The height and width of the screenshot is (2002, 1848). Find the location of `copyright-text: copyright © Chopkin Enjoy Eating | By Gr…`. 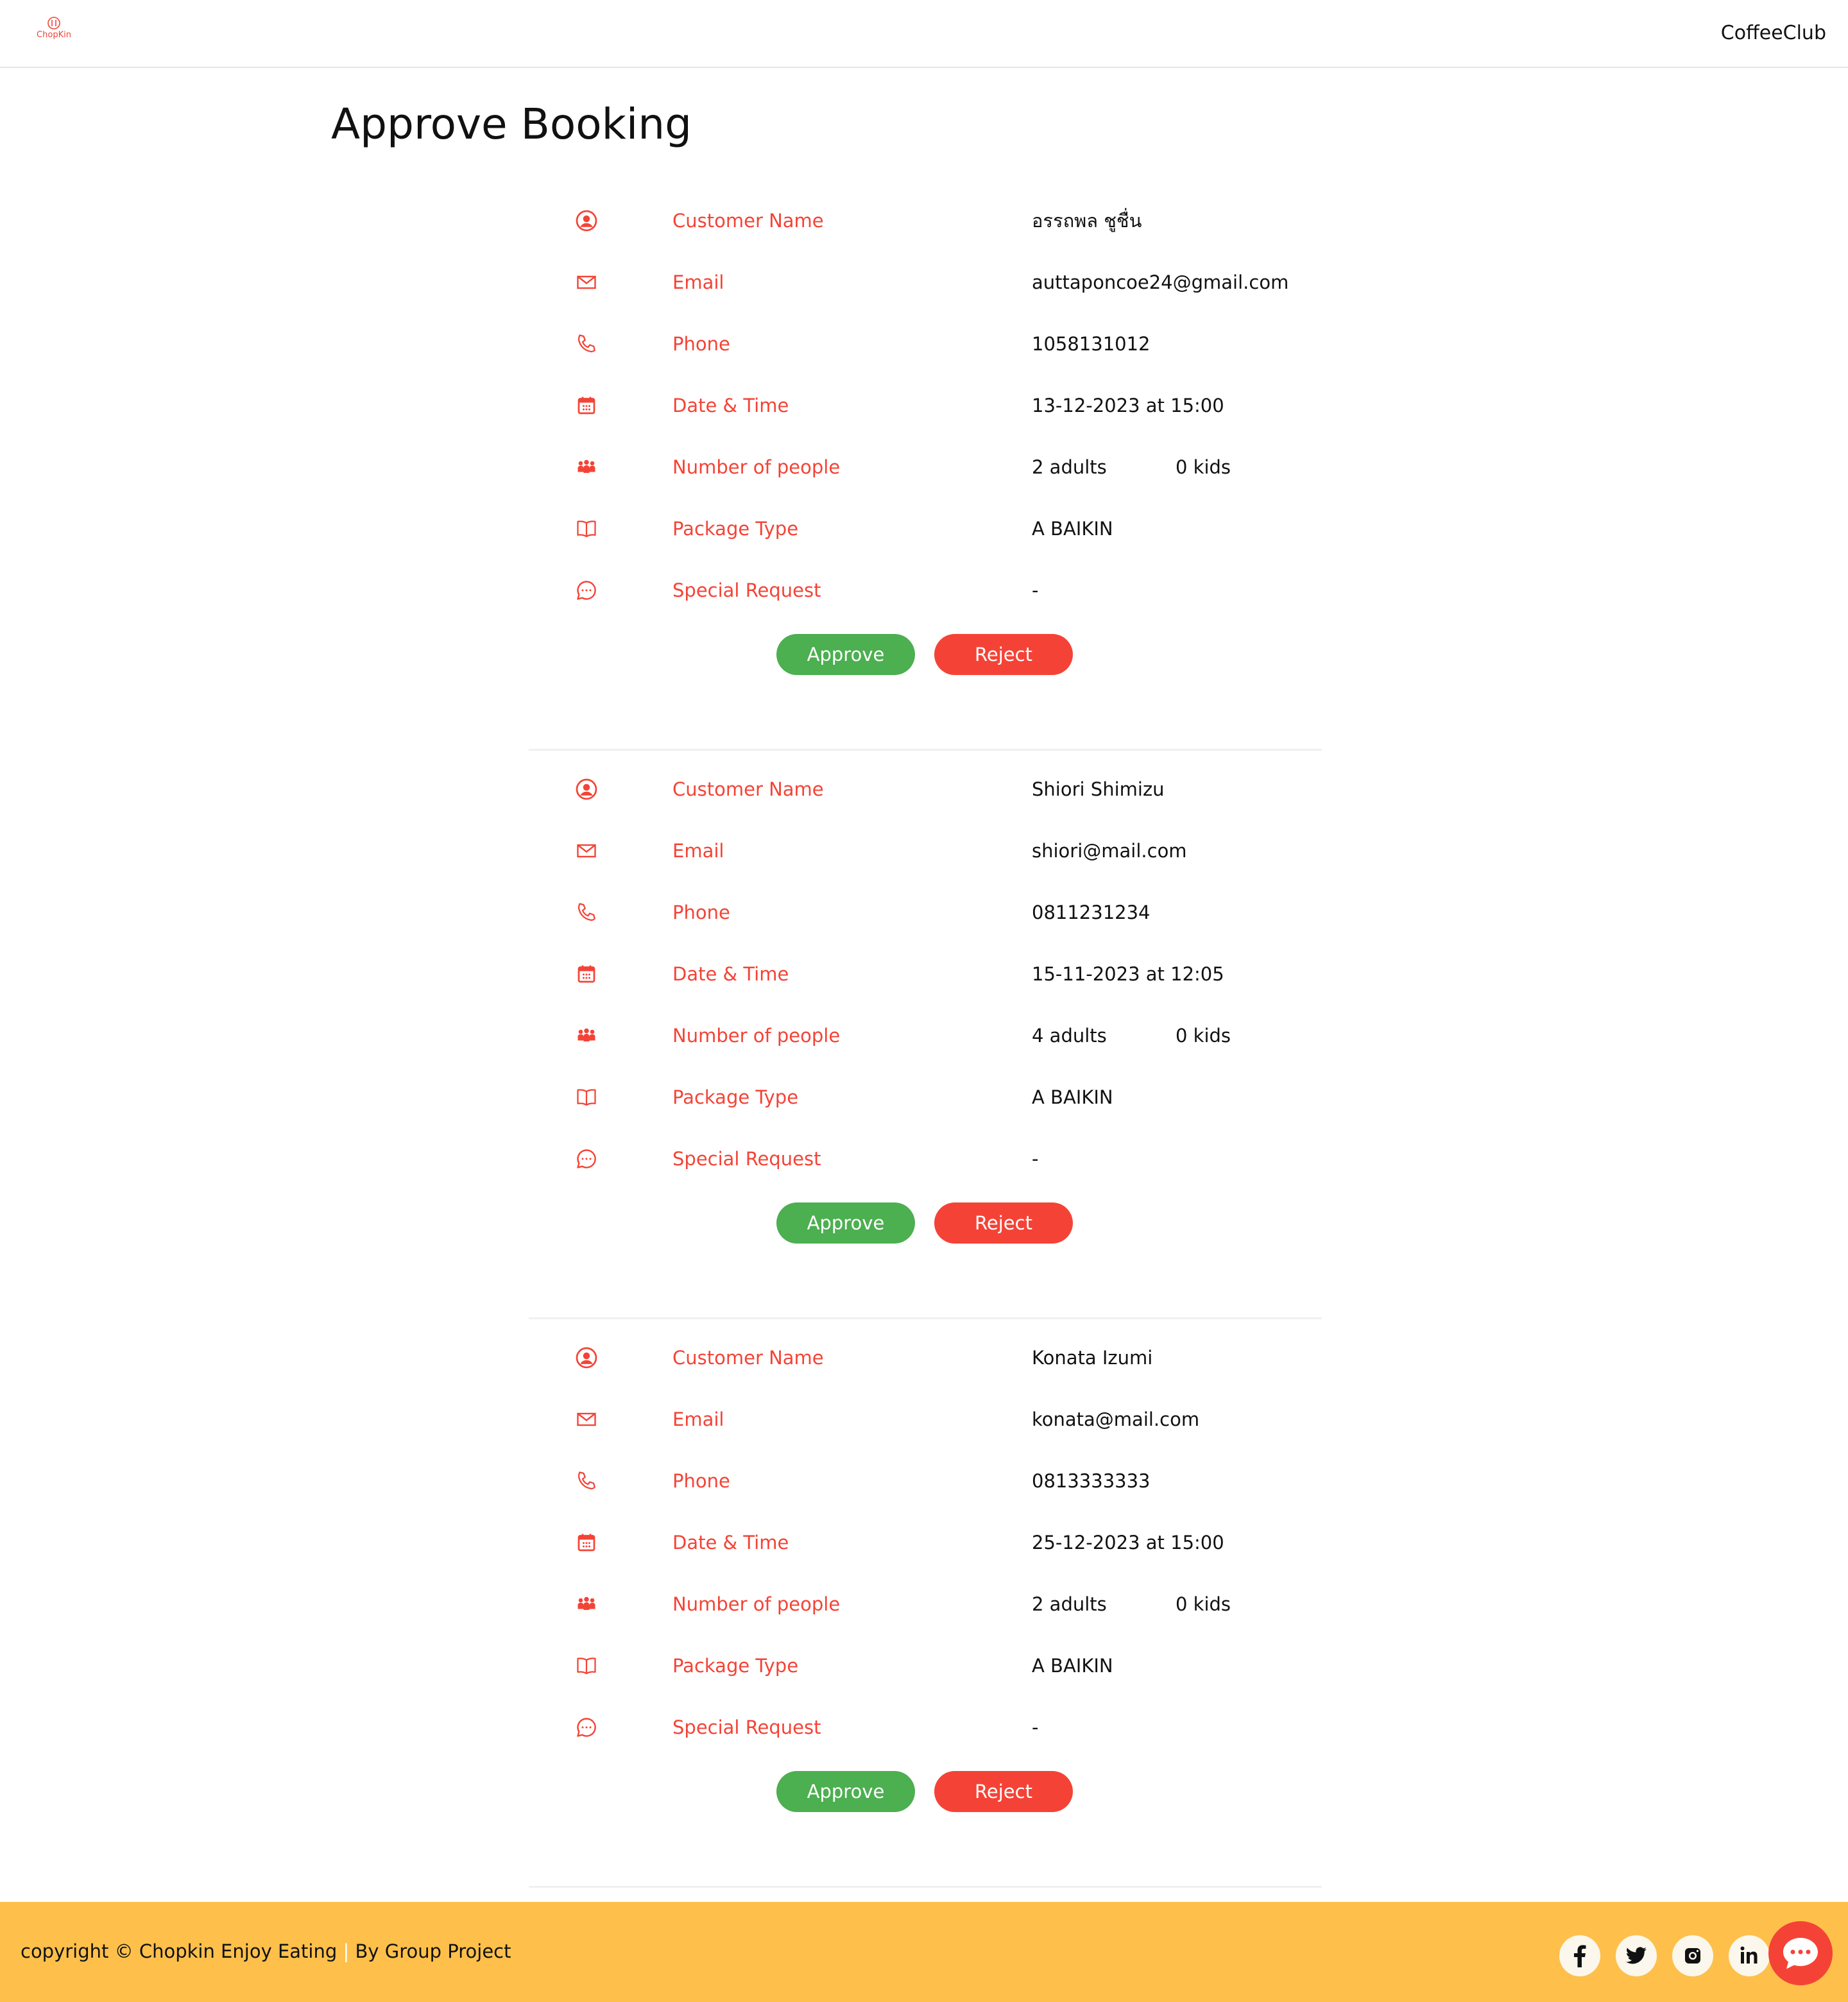

copyright-text: copyright © Chopkin Enjoy Eating | By Gr… is located at coordinates (266, 1951).